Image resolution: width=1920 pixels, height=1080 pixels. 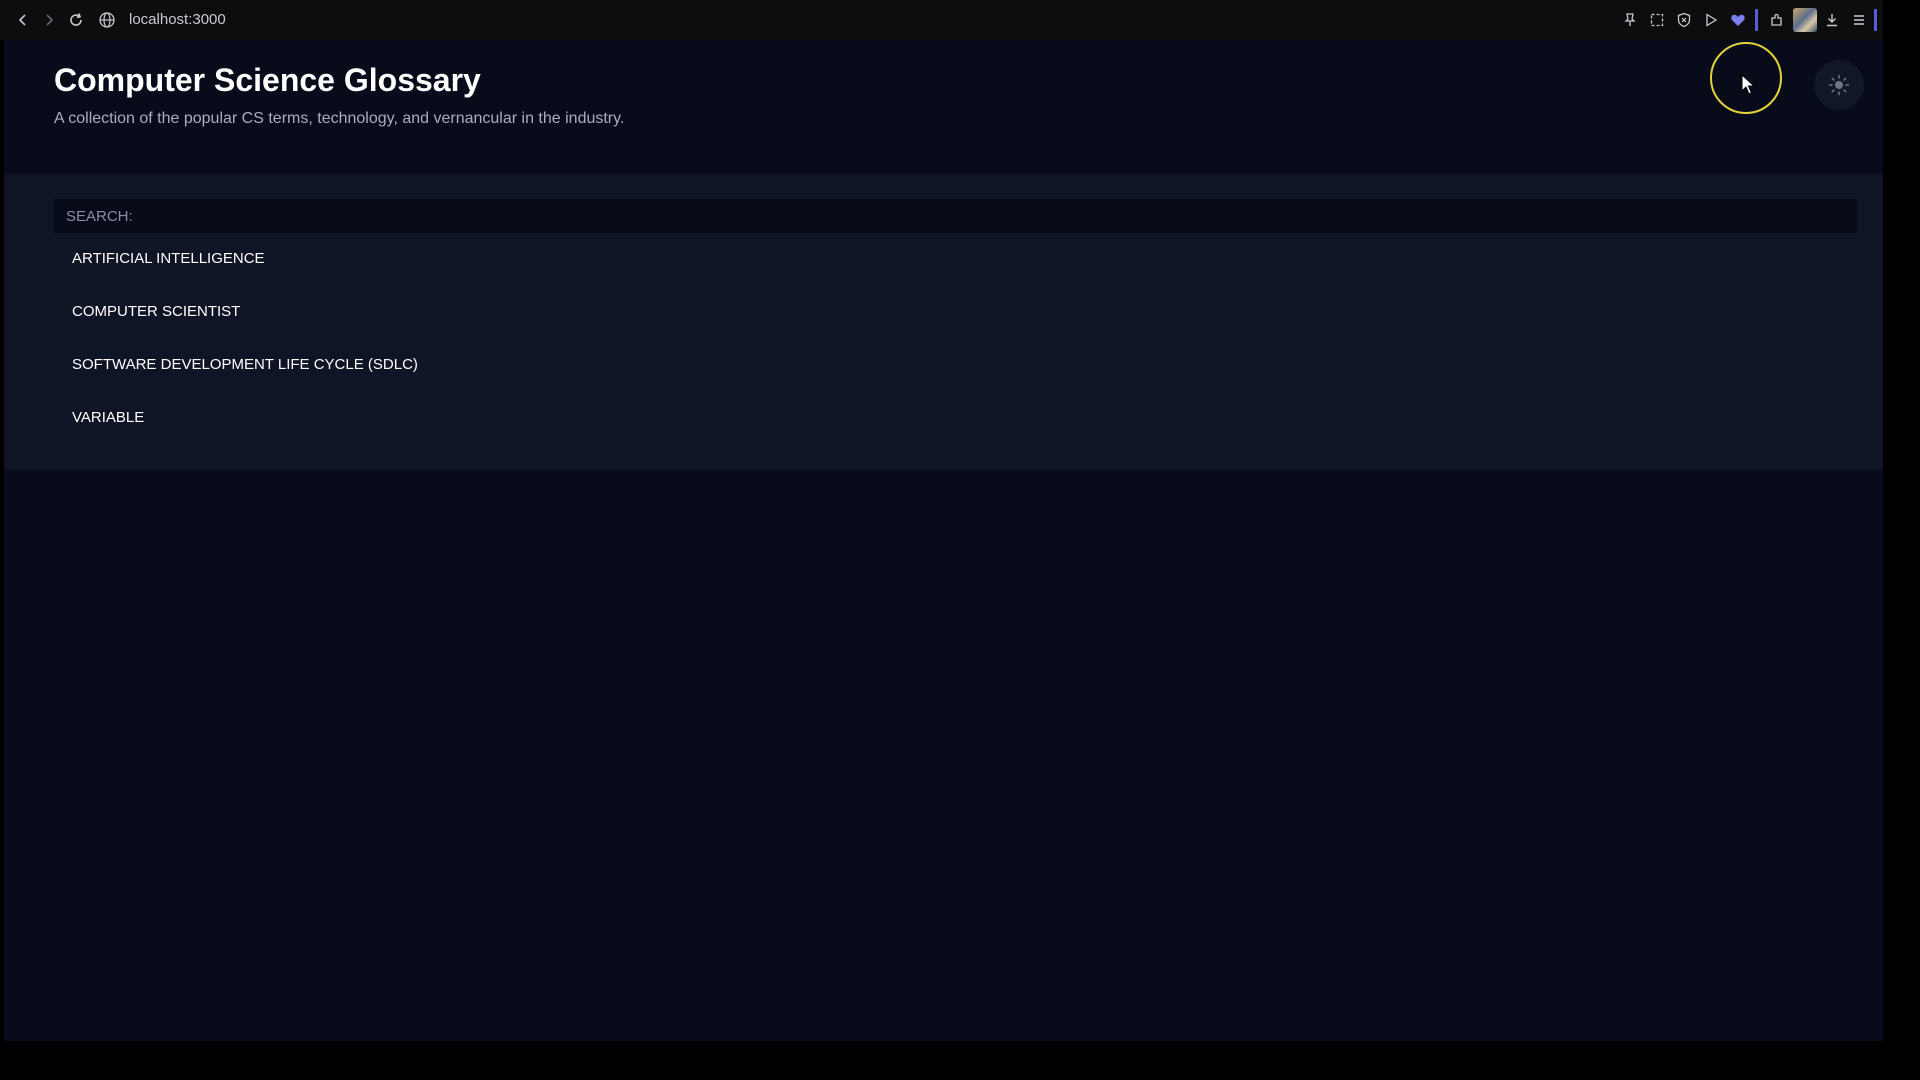 What do you see at coordinates (955, 216) in the screenshot?
I see `search-input` at bounding box center [955, 216].